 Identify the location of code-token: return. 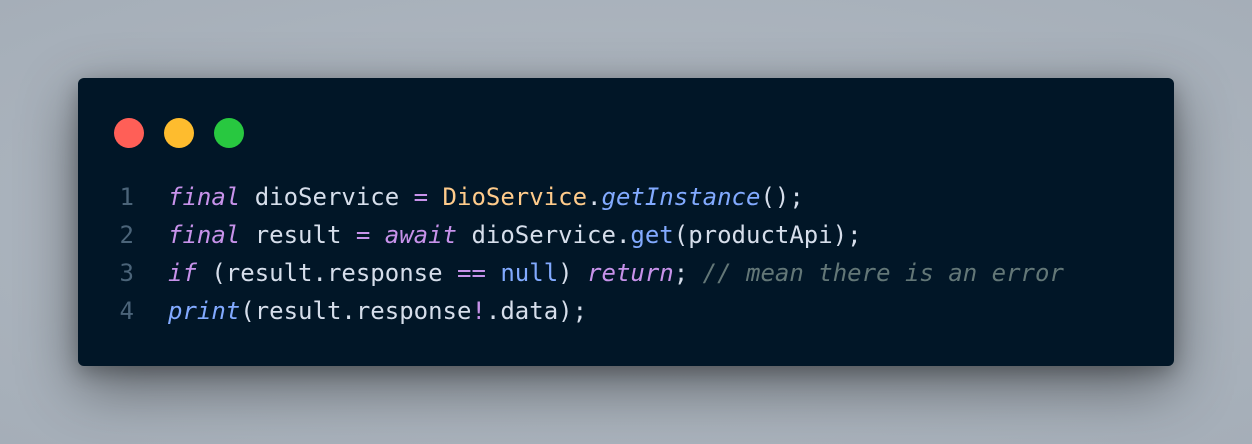
(630, 273).